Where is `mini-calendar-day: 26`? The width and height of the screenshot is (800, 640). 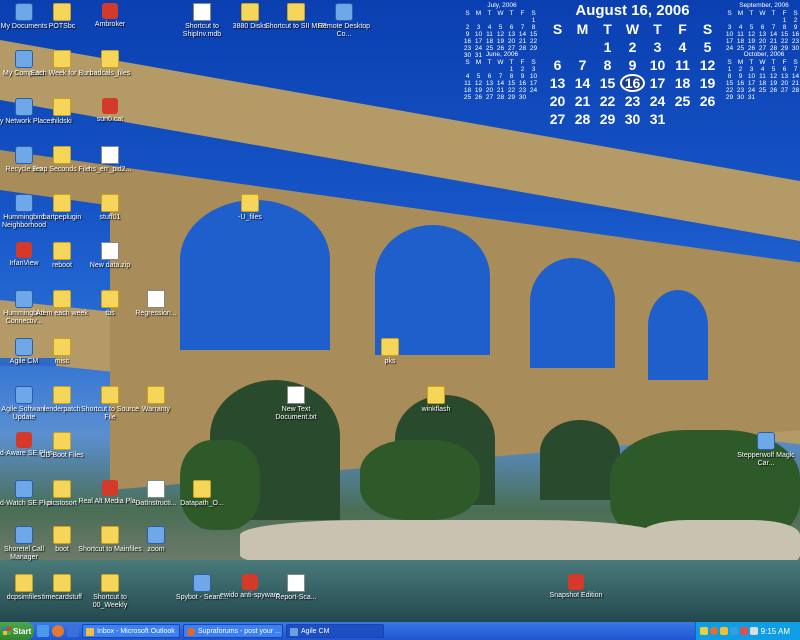
mini-calendar-day: 26 is located at coordinates (773, 90).